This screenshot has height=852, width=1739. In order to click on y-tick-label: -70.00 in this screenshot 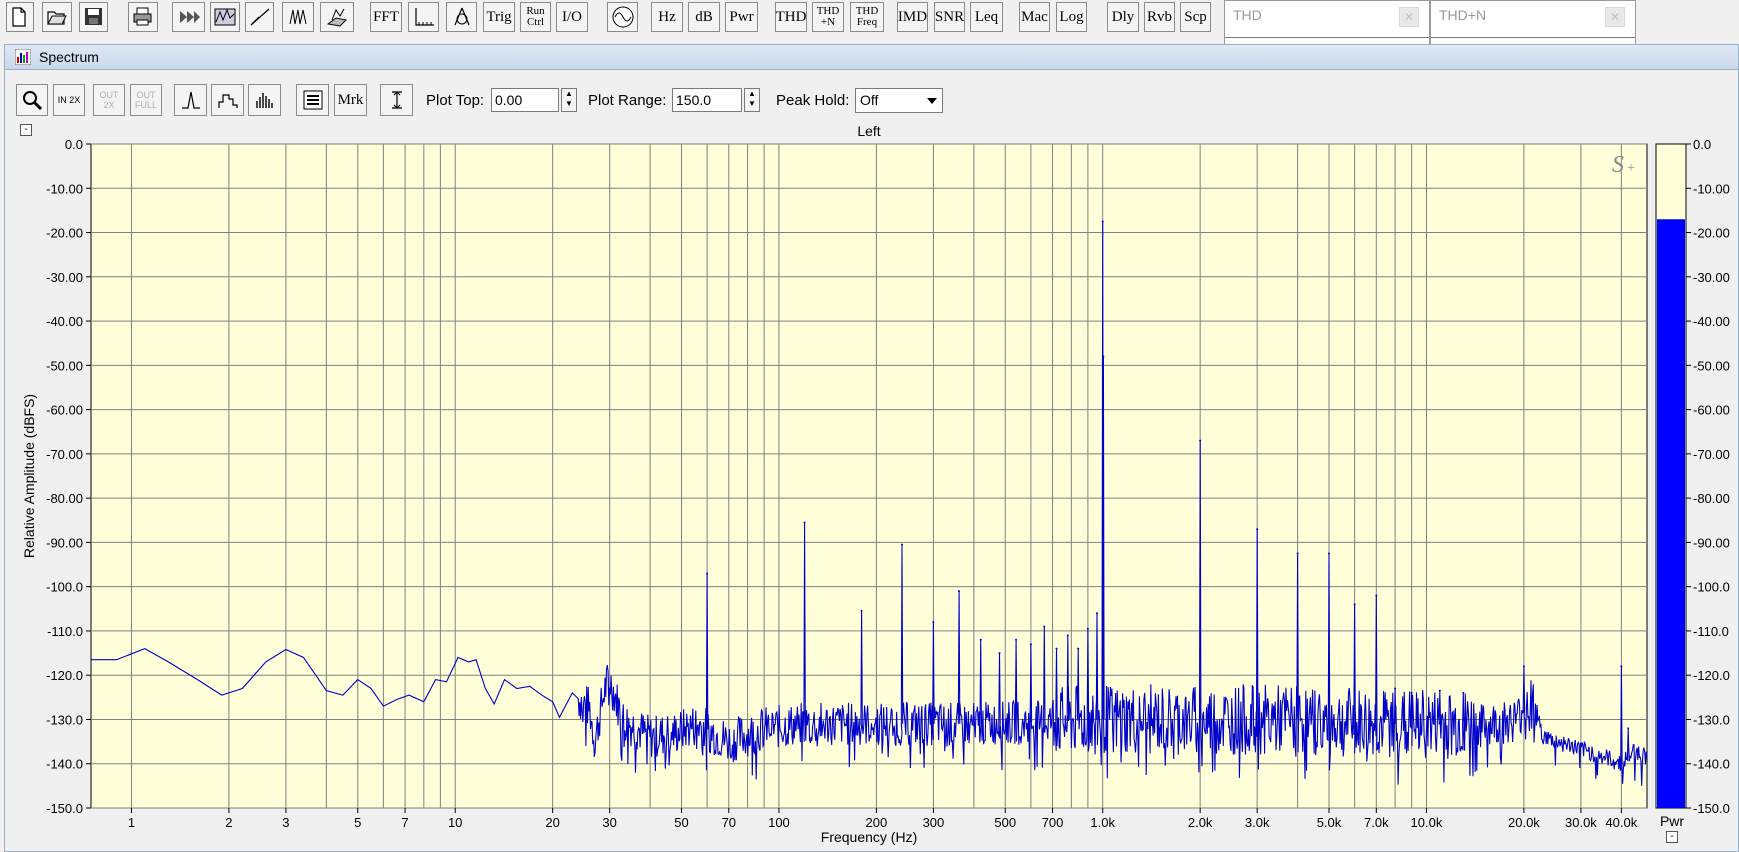, I will do `click(64, 454)`.